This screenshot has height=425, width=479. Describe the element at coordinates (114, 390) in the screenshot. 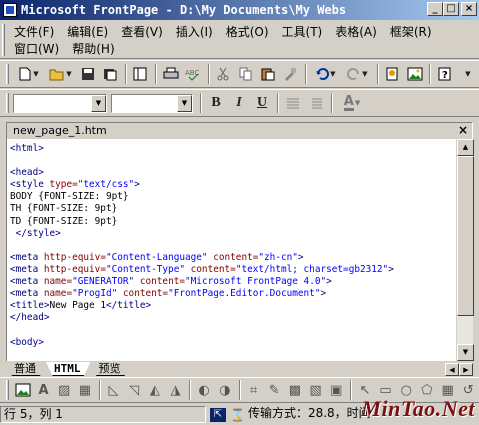

I see `rotate-left-button: ◺` at that location.